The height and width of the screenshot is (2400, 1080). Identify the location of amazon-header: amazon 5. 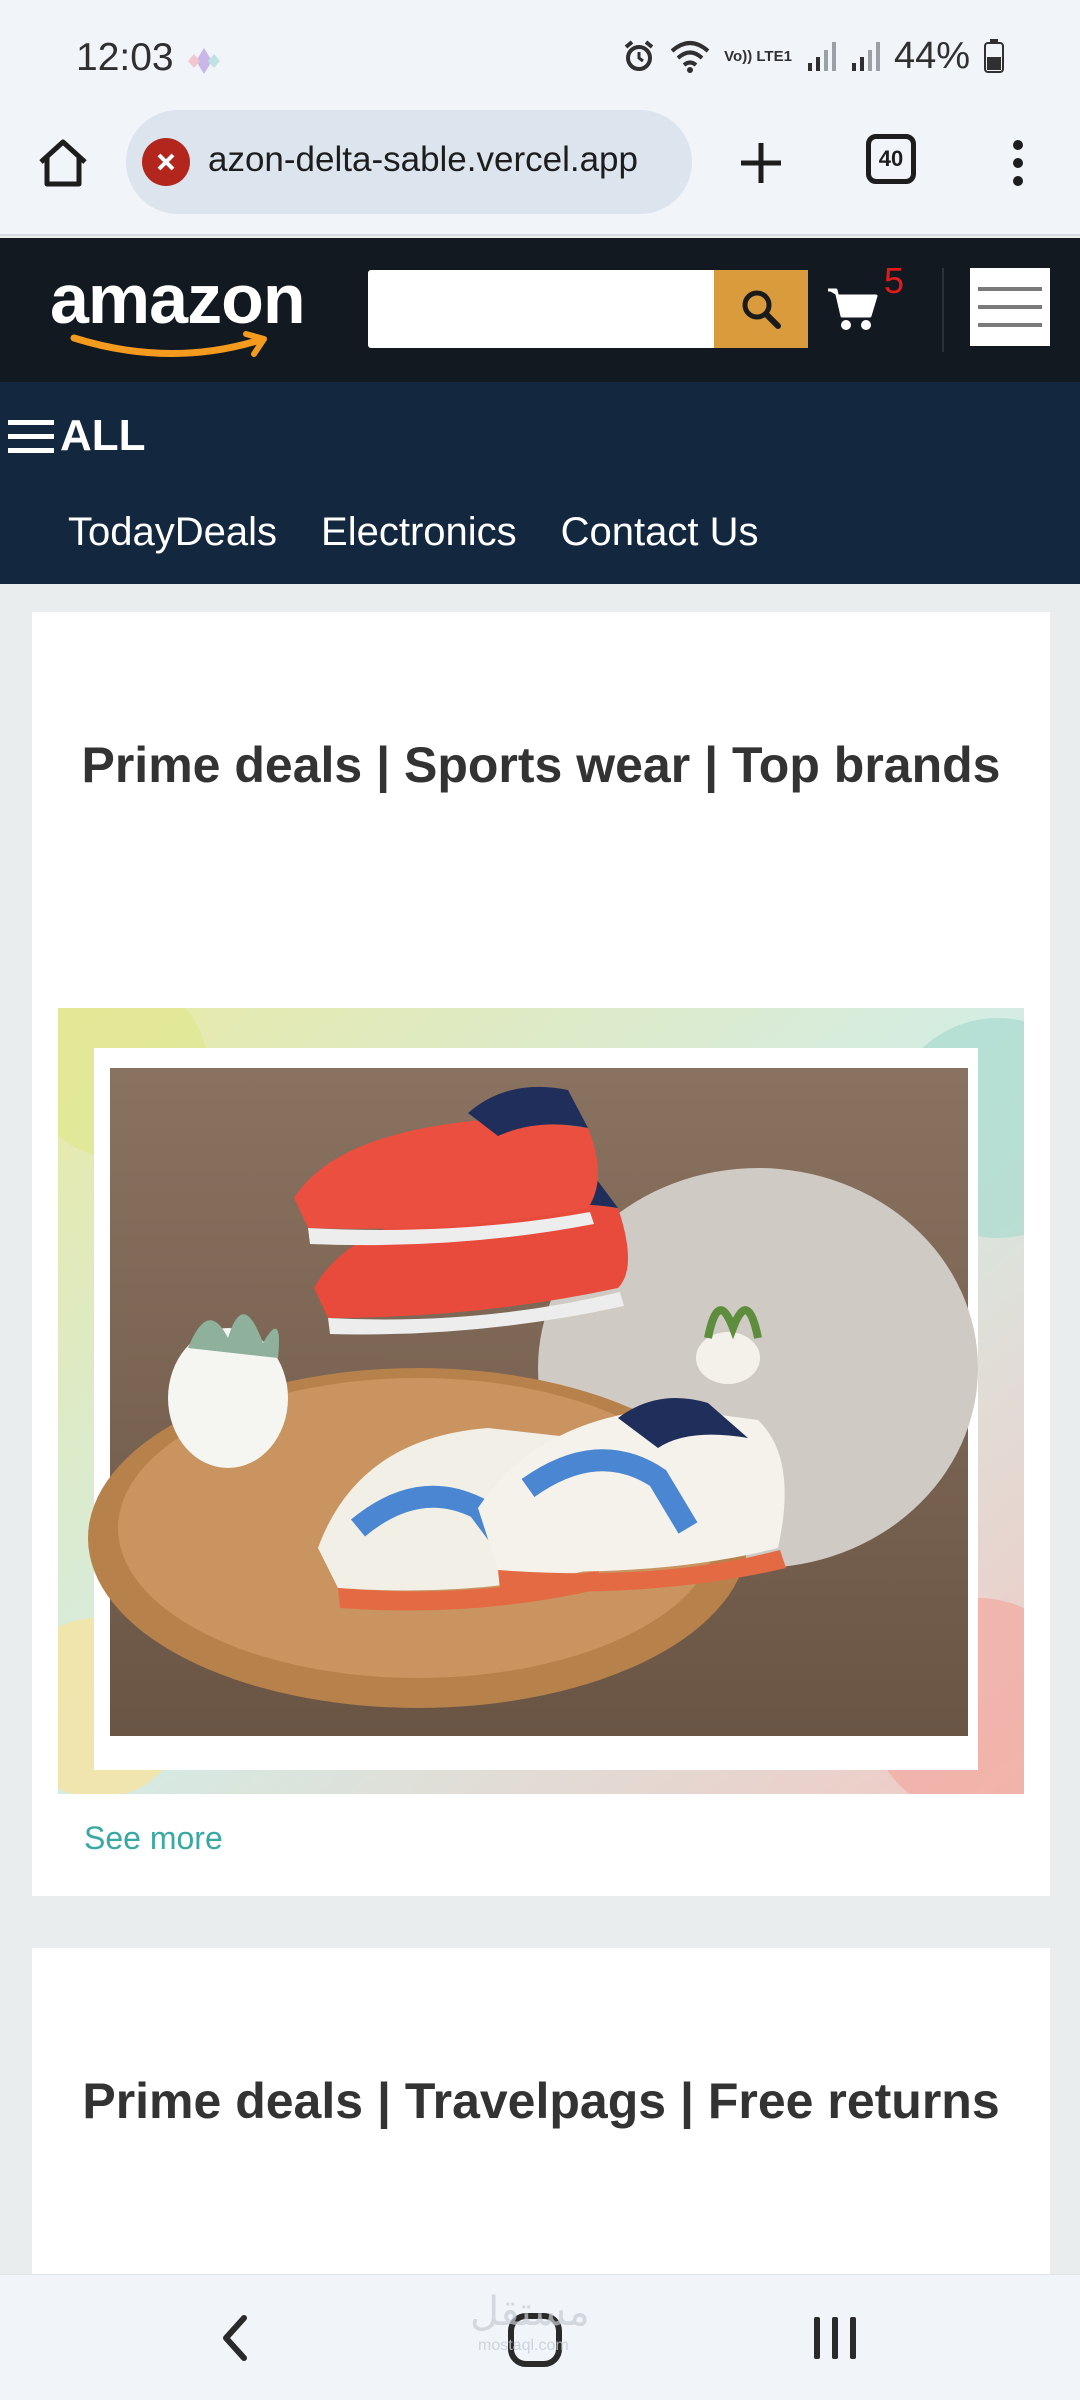
(540, 310).